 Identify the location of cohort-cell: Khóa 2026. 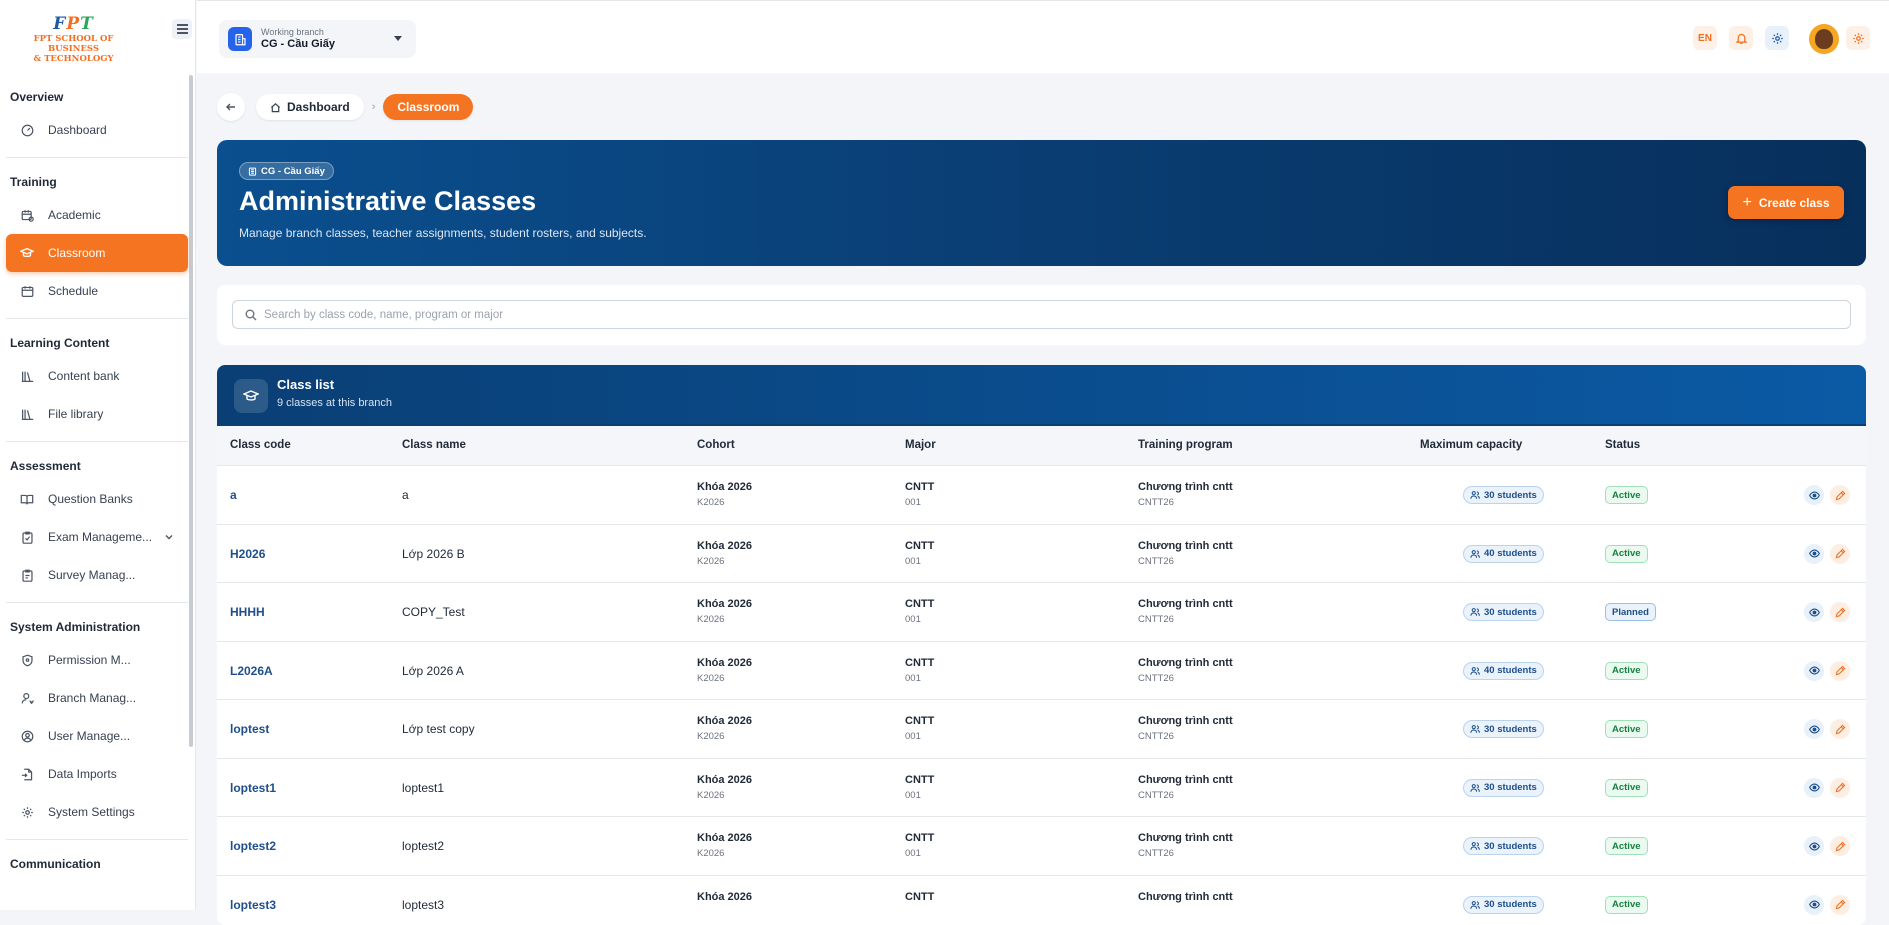
(724, 898).